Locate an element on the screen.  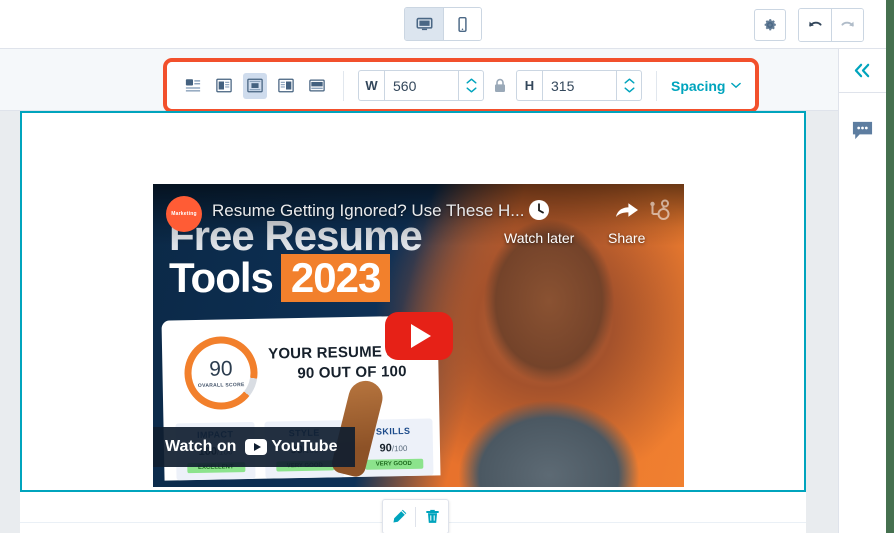
play-button is located at coordinates (418, 335).